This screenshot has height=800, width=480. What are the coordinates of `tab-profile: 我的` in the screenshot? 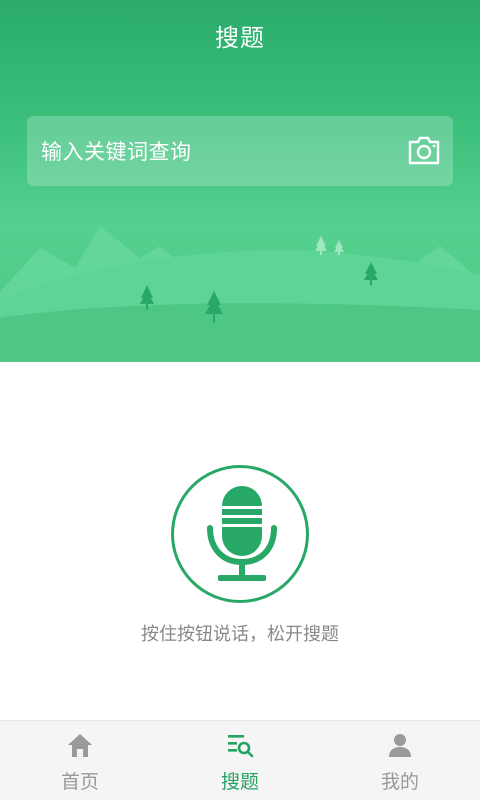 It's located at (400, 760).